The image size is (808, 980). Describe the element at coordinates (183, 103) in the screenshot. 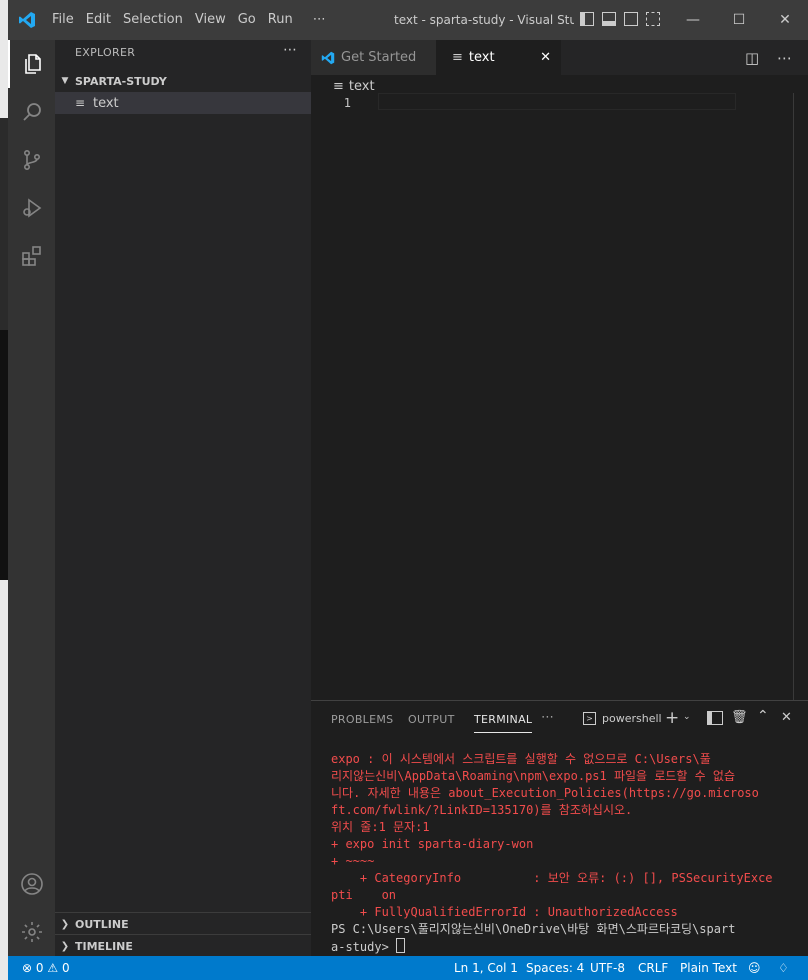

I see `file-item-text: ≡ text` at that location.